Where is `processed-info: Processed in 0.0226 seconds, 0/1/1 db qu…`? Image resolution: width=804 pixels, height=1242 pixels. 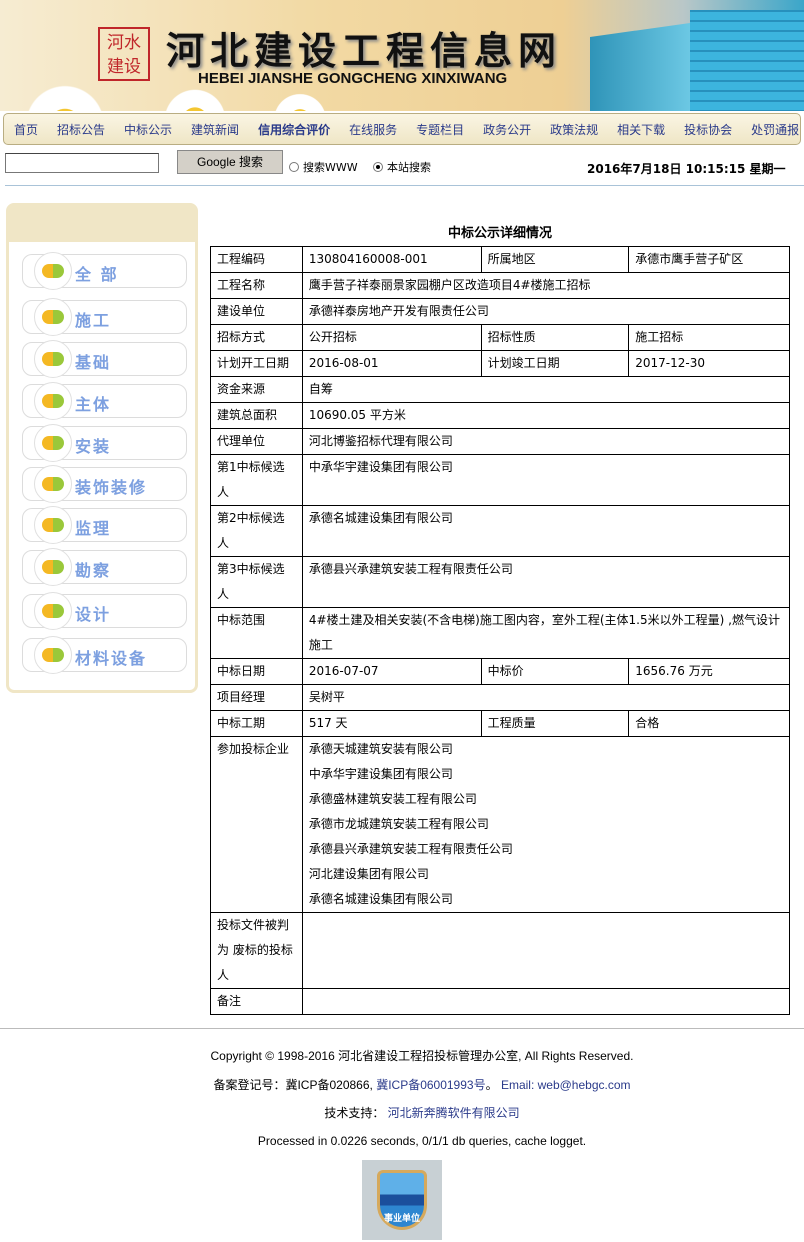
processed-info: Processed in 0.0226 seconds, 0/1/1 db qu… is located at coordinates (422, 1141).